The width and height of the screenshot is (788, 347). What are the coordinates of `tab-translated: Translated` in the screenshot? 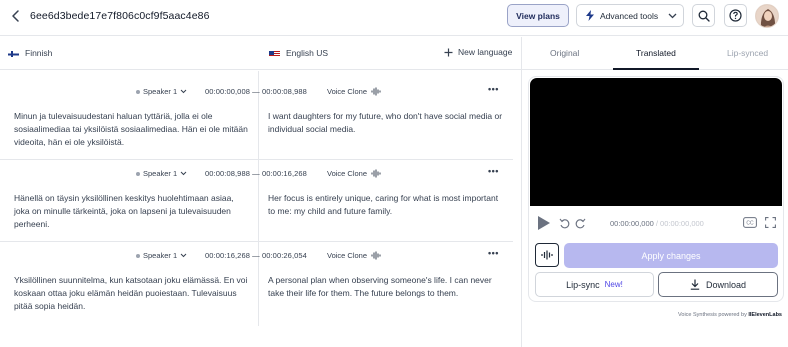 It's located at (656, 53).